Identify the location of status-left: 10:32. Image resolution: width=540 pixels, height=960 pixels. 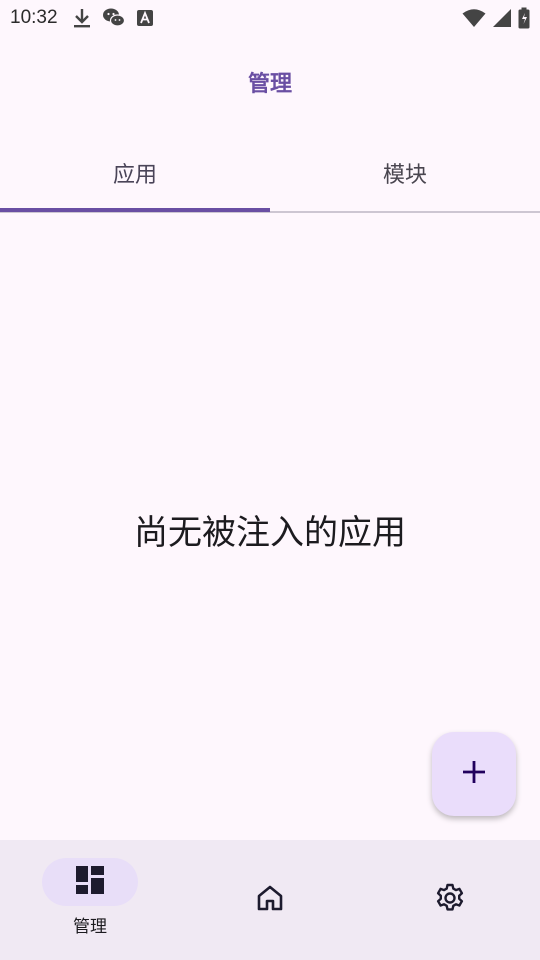
(82, 18).